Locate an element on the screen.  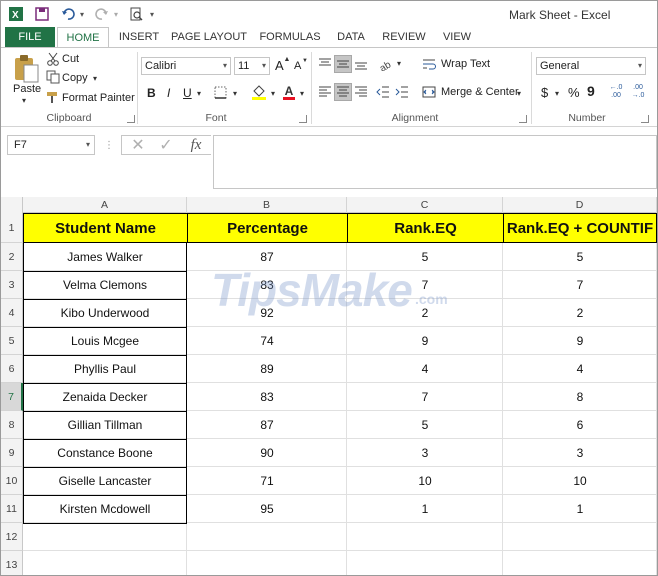
cell-rank-eq-countif: 1 is located at coordinates (580, 509).